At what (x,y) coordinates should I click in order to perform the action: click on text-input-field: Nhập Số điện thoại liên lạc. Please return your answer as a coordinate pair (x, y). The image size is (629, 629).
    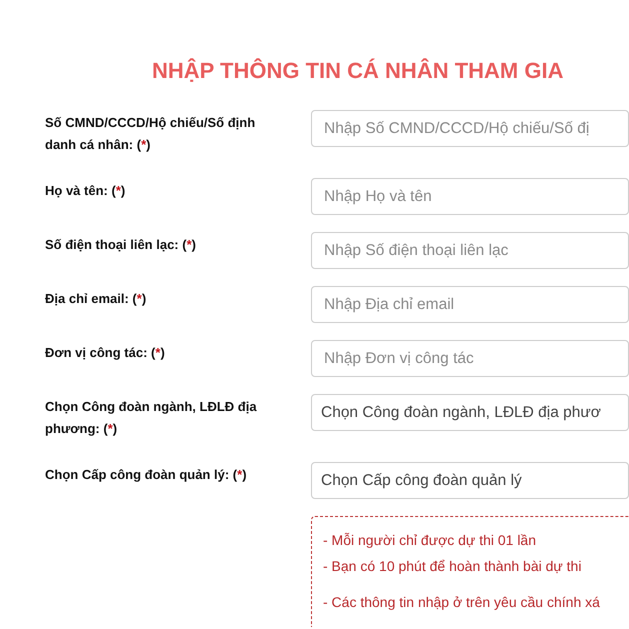
    Looking at the image, I should click on (470, 250).